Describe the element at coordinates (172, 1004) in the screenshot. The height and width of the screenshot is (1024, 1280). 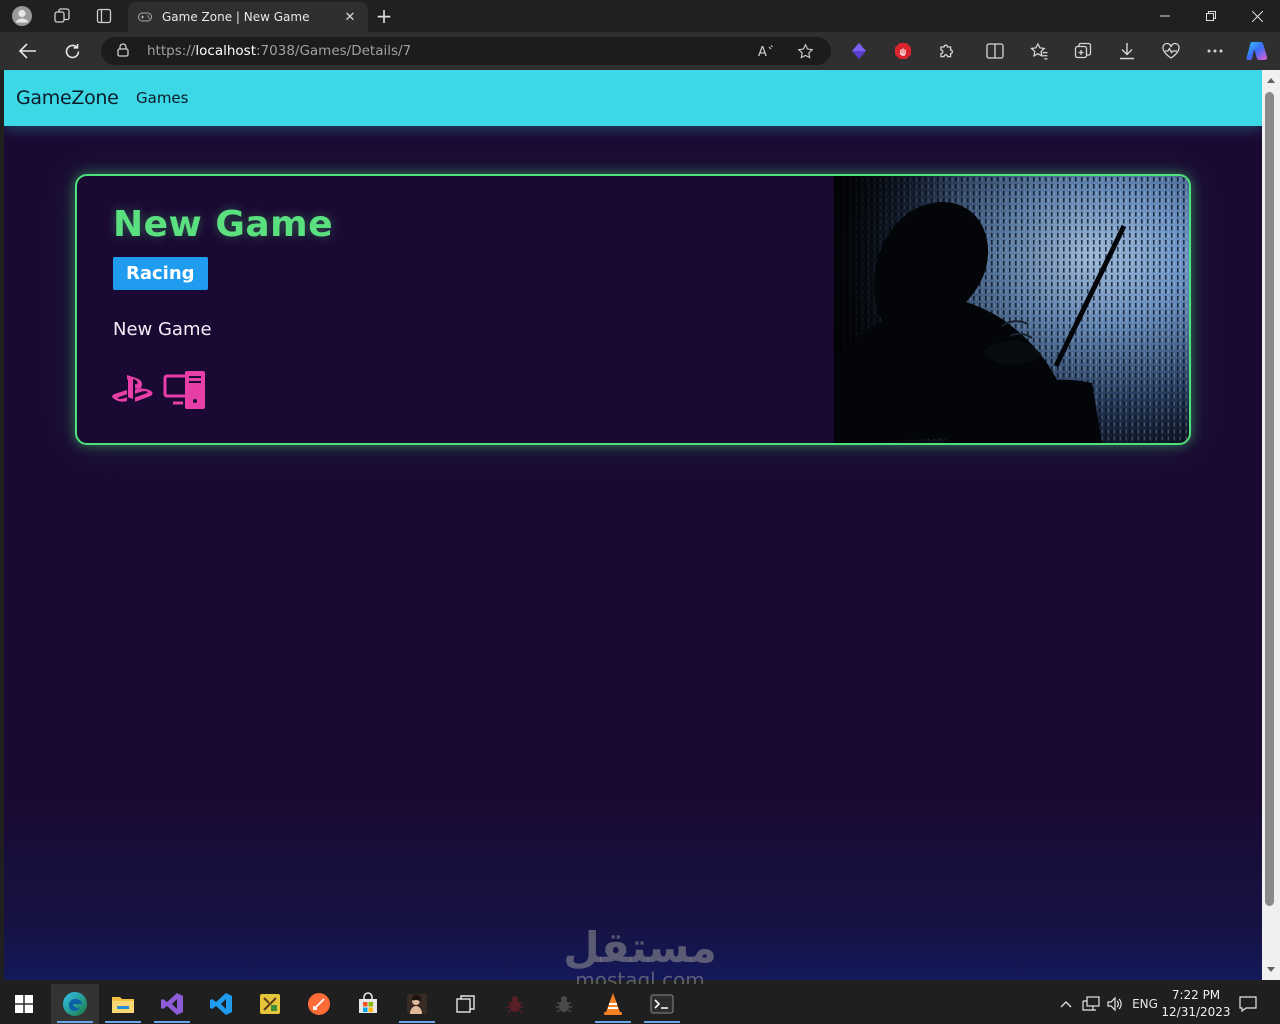
I see `taskbar-visual-studio-icon` at that location.